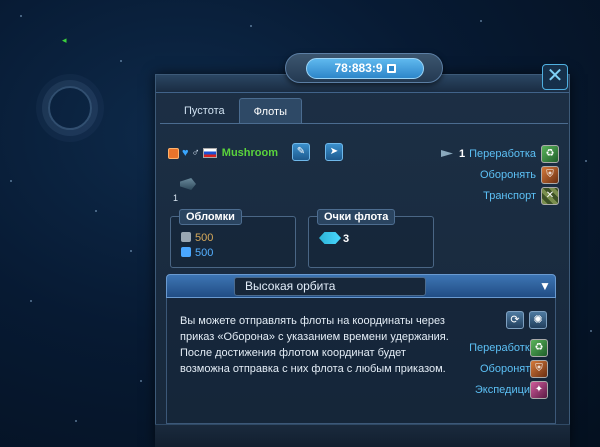 Image resolution: width=600 pixels, height=447 pixels. What do you see at coordinates (501, 154) in the screenshot?
I see `mission-recycle-link: Переработка` at bounding box center [501, 154].